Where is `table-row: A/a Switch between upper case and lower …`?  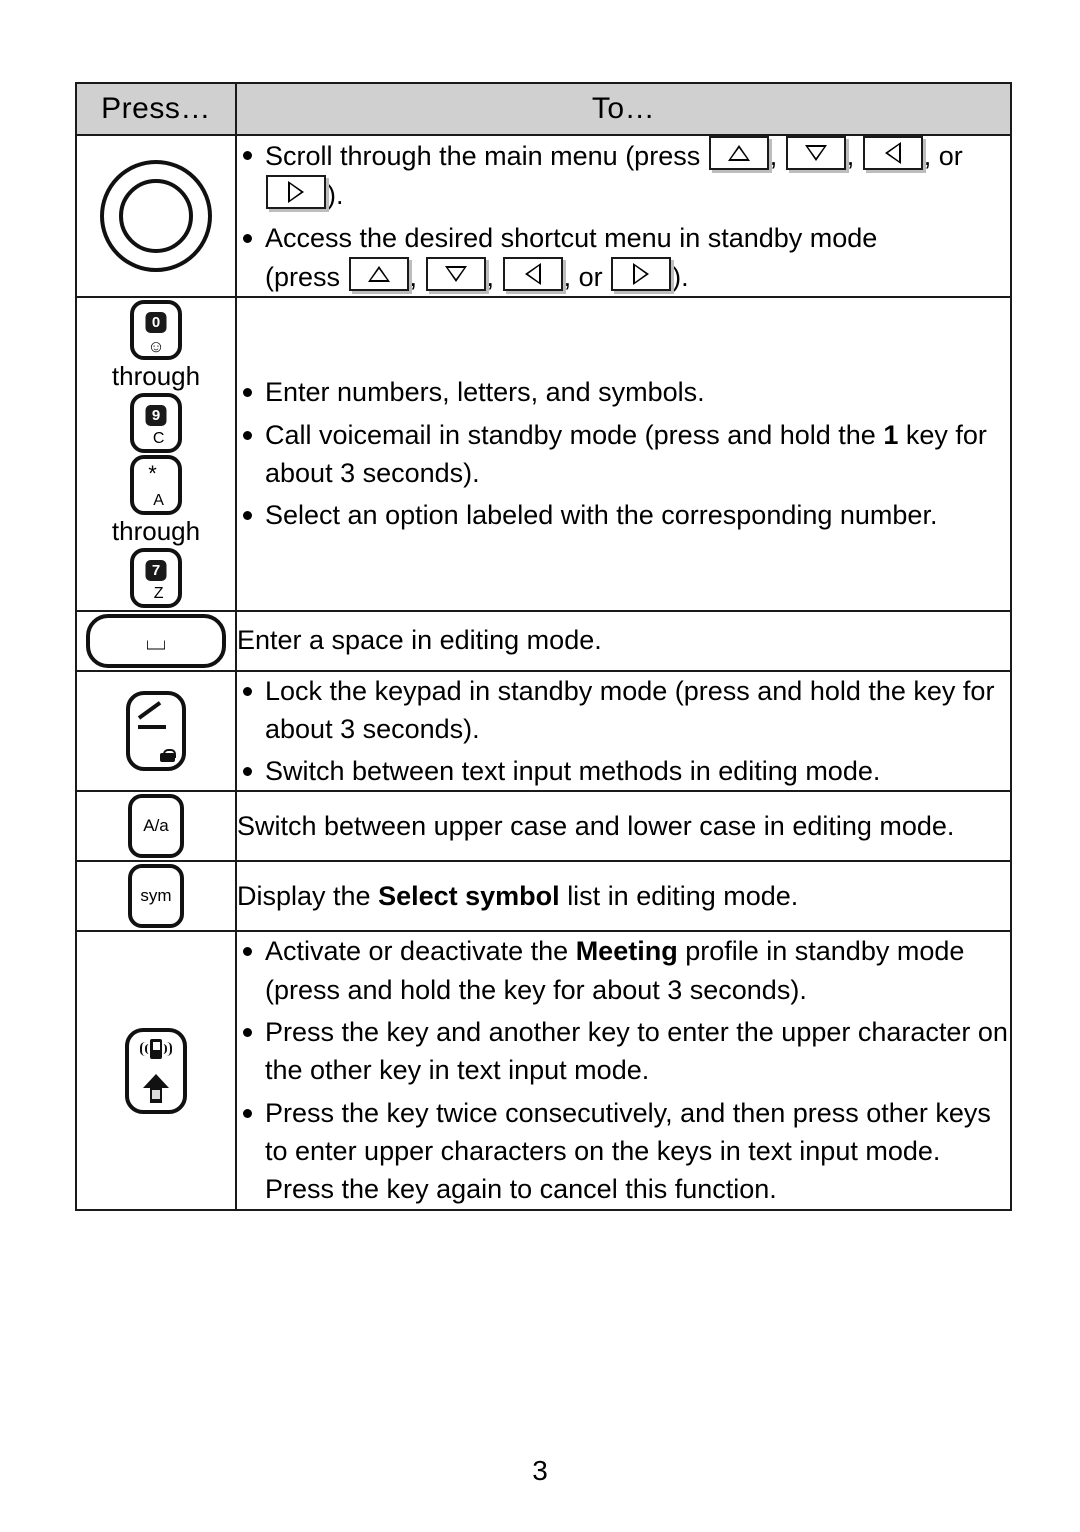 table-row: A/a Switch between upper case and lower … is located at coordinates (543, 826).